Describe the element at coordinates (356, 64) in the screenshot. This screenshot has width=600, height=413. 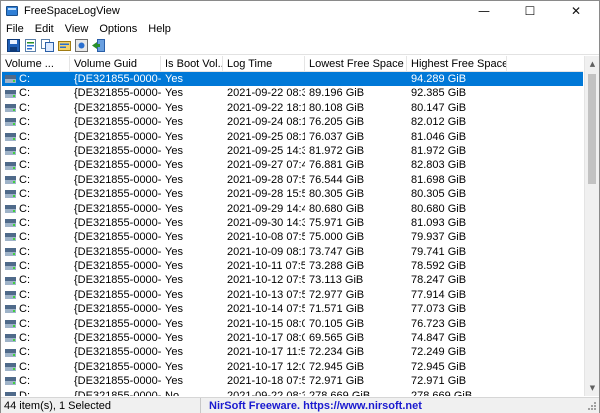
I see `column-header-lowest-free-space: Lowest Free Space` at that location.